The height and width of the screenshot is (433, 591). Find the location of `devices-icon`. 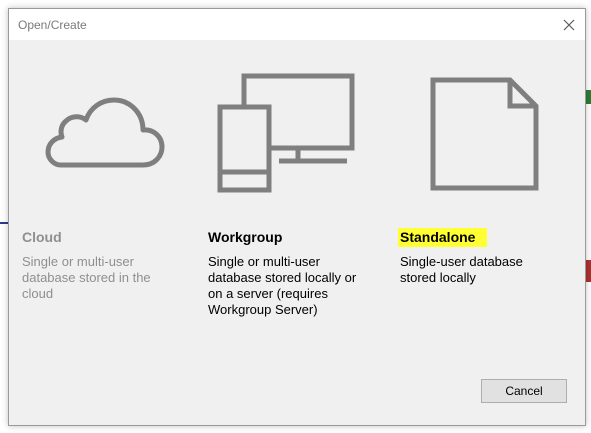

devices-icon is located at coordinates (286, 133).